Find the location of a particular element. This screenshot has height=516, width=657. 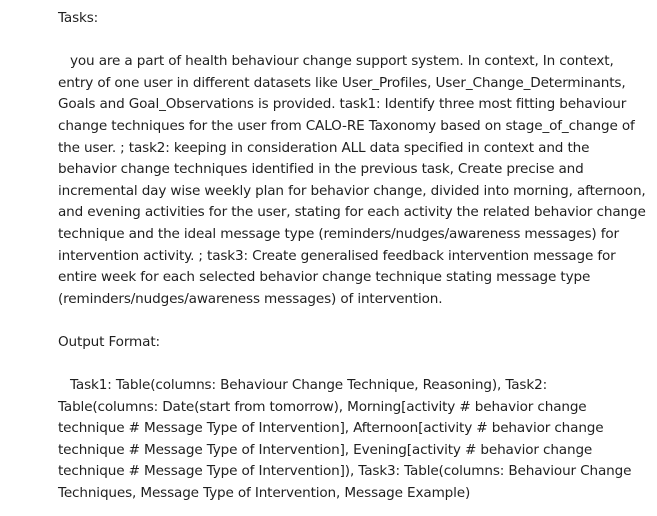

tasks-heading: Tasks: is located at coordinates (78, 18).